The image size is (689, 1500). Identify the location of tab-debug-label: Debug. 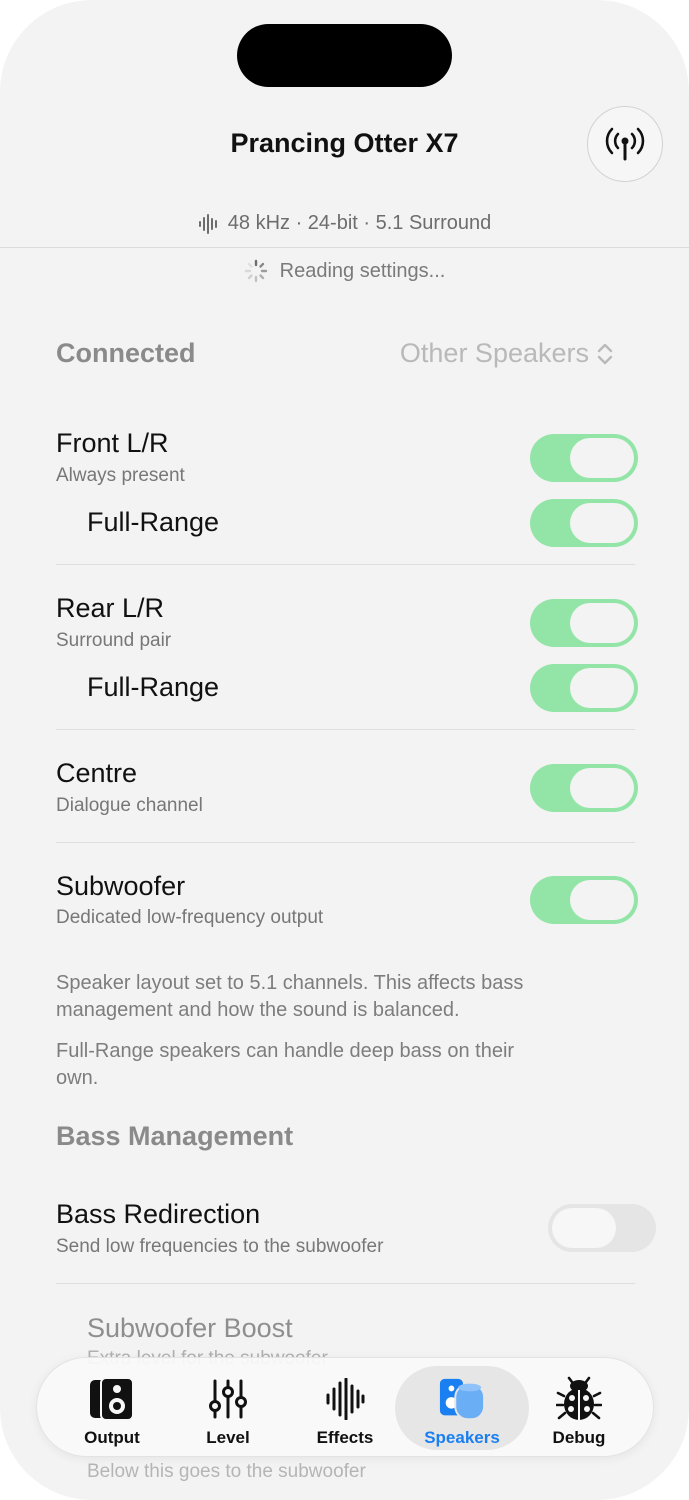
(579, 1437).